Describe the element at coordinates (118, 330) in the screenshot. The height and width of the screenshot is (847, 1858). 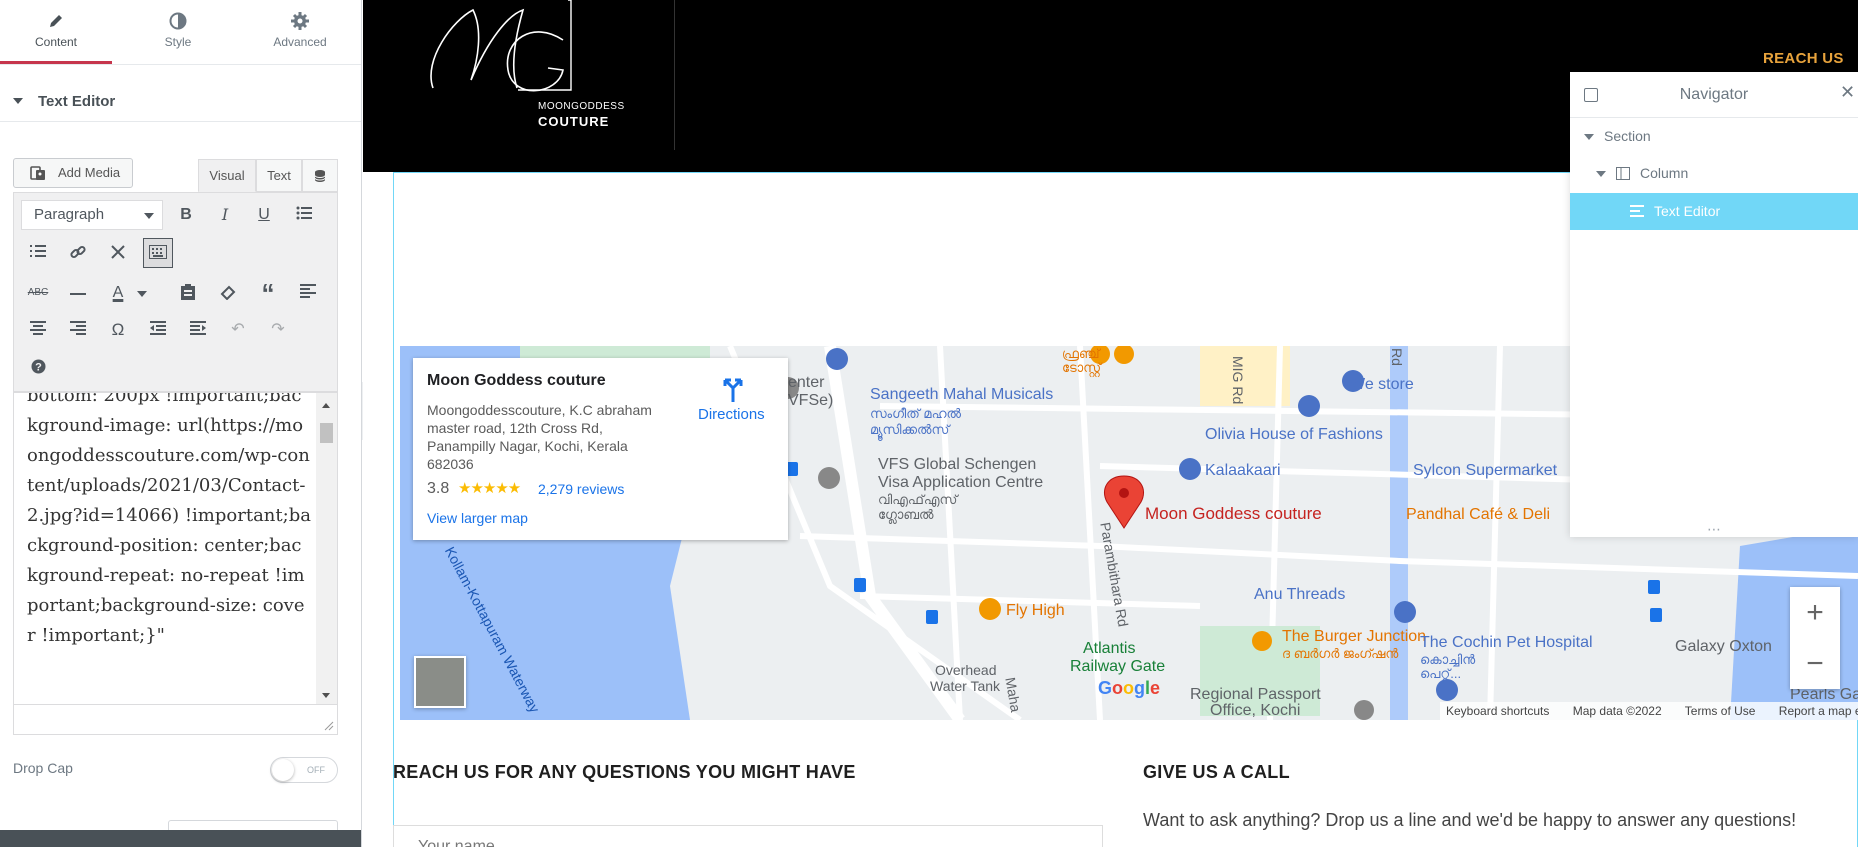
I see `special-character-button: Ω` at that location.